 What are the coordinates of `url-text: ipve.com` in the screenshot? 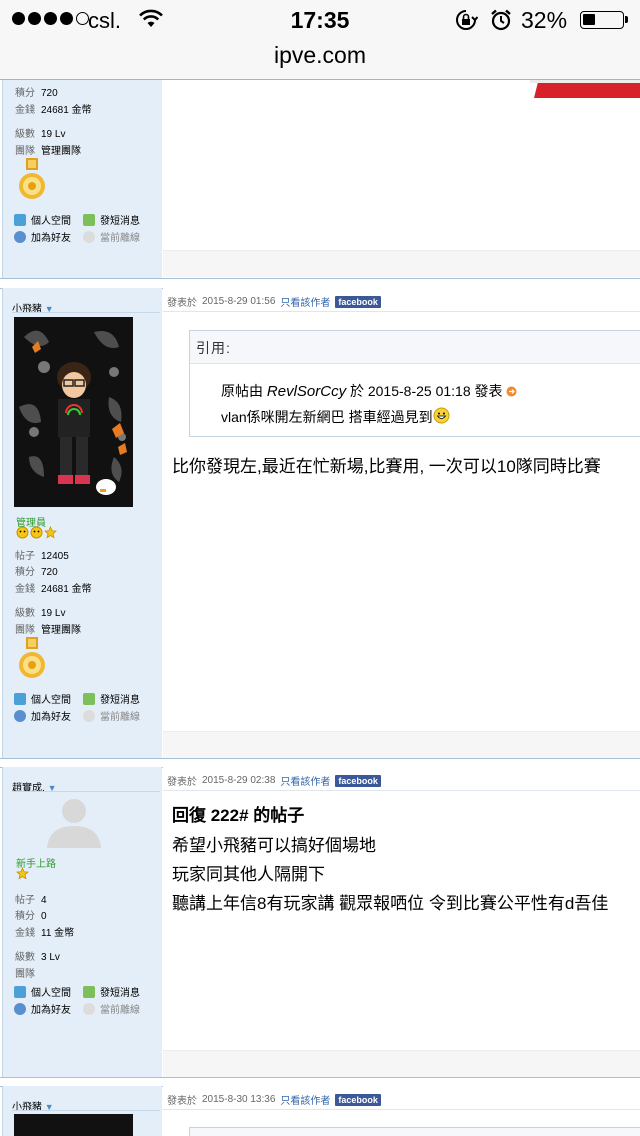 It's located at (320, 55).